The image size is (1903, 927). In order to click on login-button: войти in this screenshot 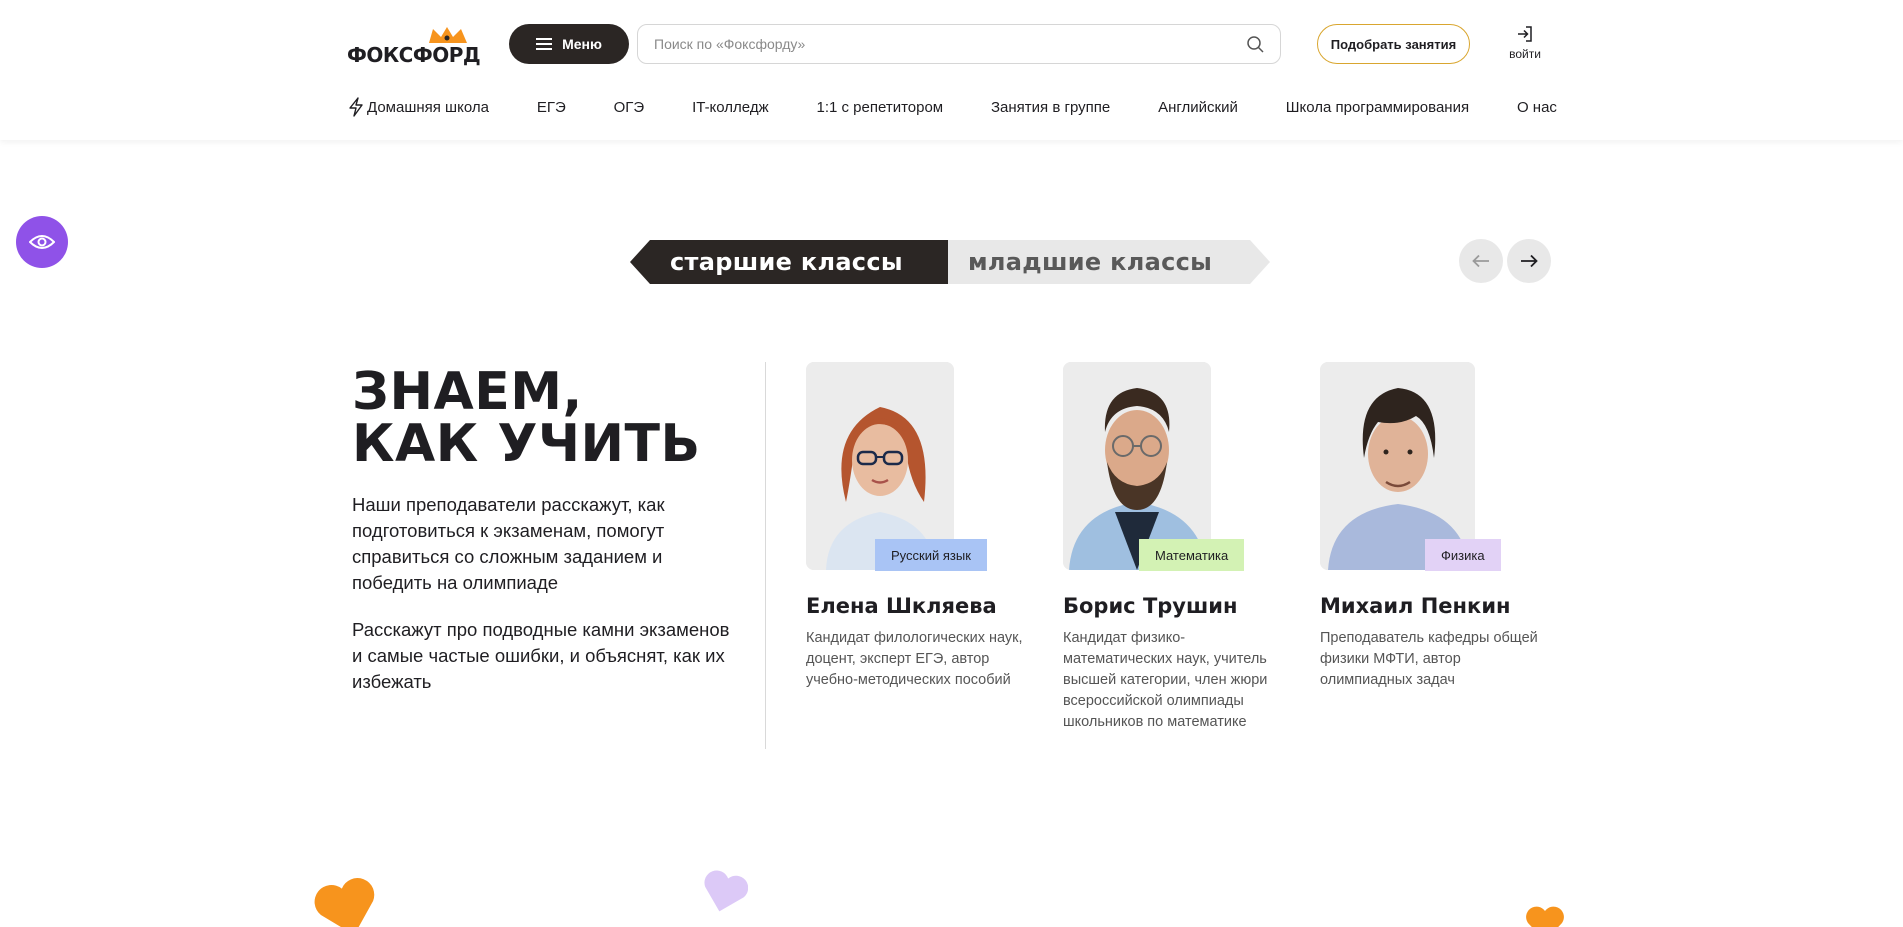, I will do `click(1525, 45)`.